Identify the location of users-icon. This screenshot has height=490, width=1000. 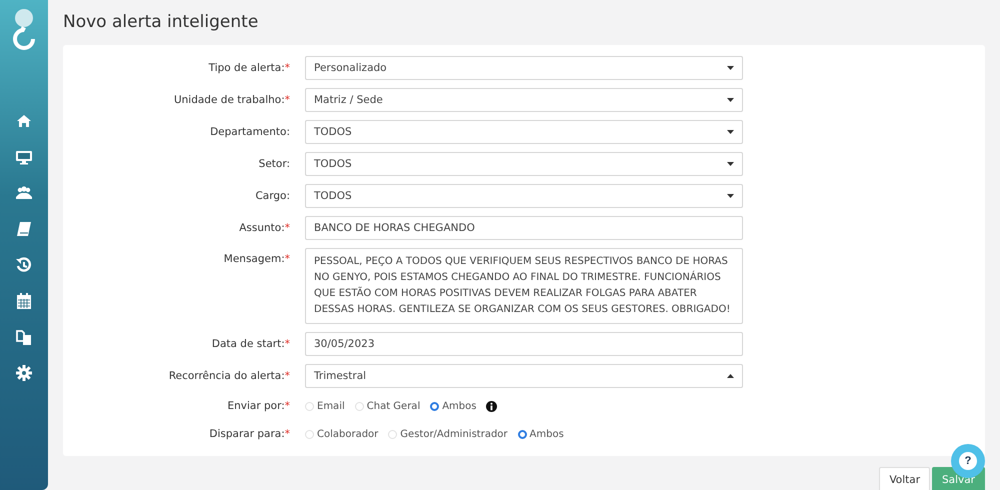
(24, 193).